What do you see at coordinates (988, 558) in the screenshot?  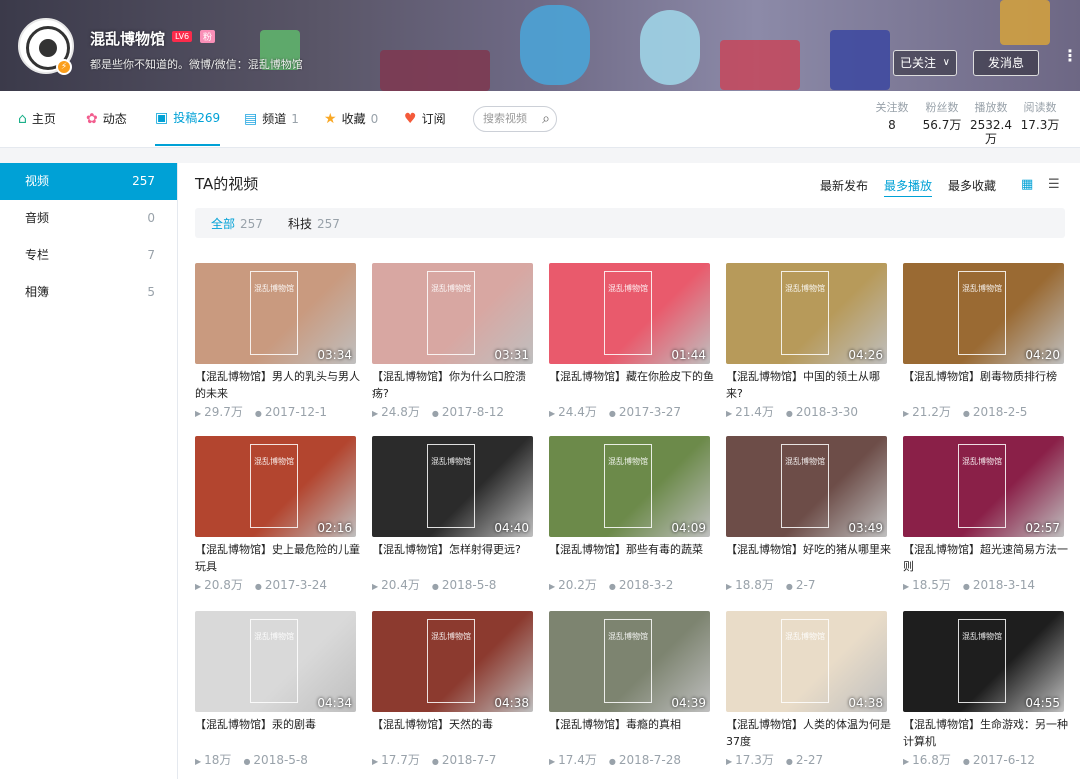 I see `video-title: 【混乱博物馆】超光速简易方法一则` at bounding box center [988, 558].